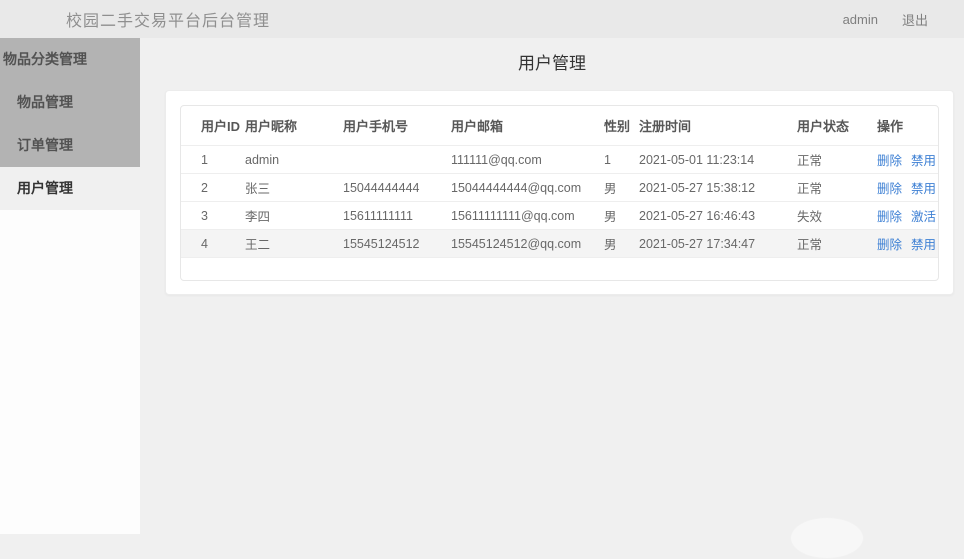 This screenshot has width=964, height=559. Describe the element at coordinates (70, 145) in the screenshot. I see `sidebar-item-order-management: 订单管理` at that location.